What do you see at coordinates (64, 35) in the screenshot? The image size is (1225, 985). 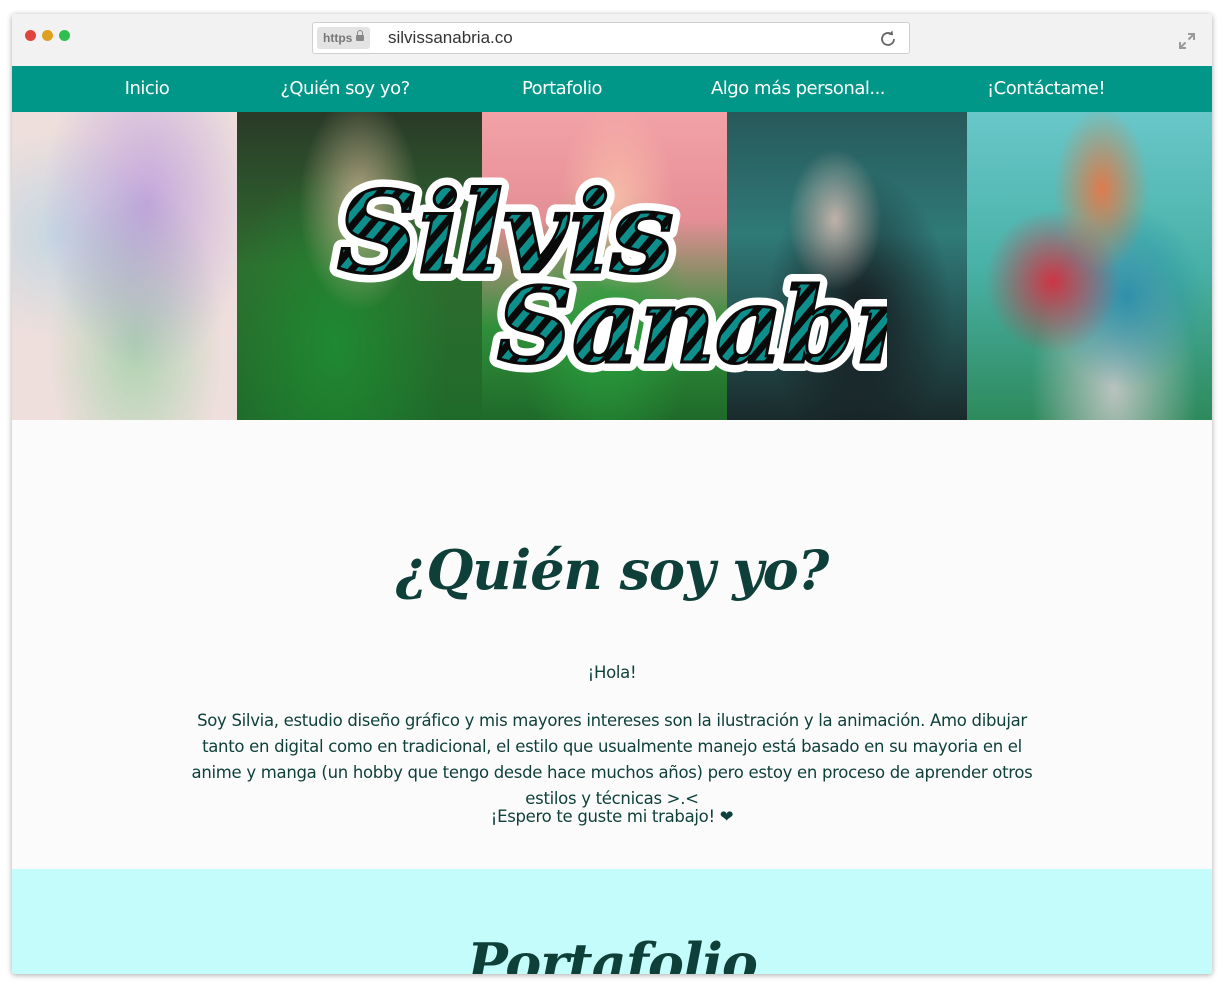 I see `maximize-window-button` at bounding box center [64, 35].